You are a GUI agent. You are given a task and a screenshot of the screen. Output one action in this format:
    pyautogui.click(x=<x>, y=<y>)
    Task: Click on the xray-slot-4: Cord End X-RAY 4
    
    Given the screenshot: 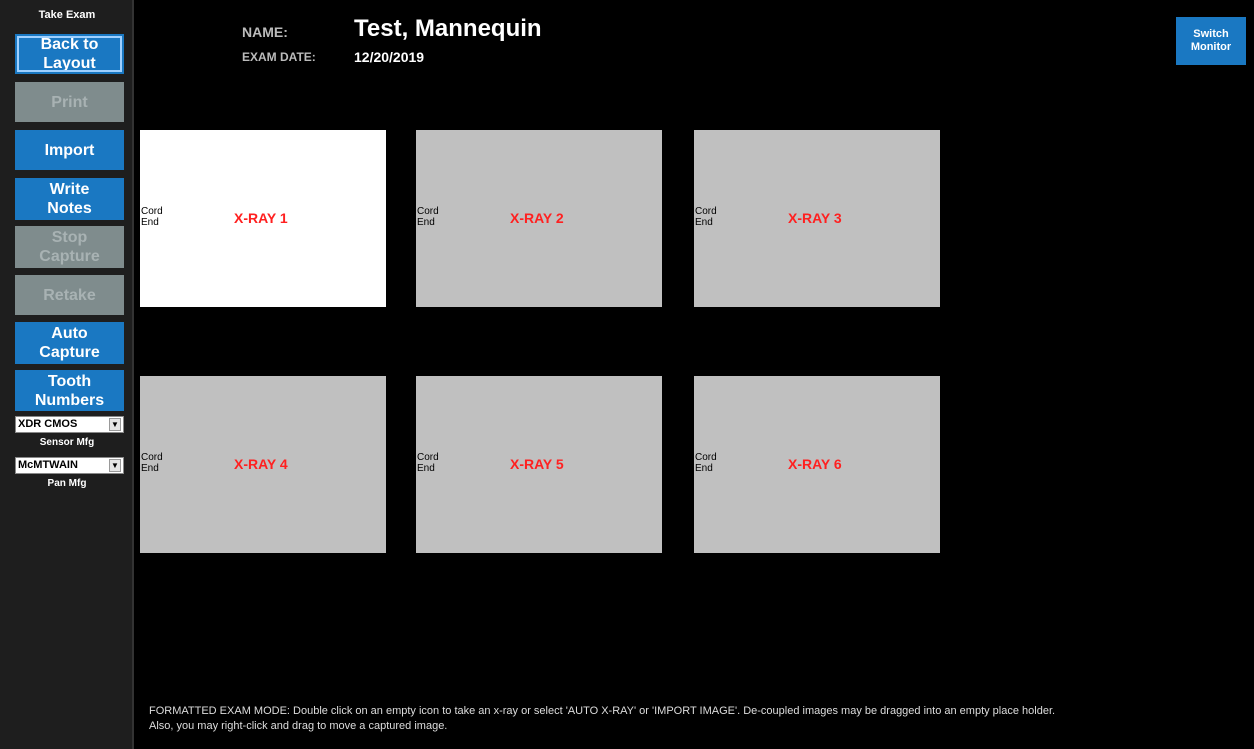 What is the action you would take?
    pyautogui.click(x=263, y=464)
    